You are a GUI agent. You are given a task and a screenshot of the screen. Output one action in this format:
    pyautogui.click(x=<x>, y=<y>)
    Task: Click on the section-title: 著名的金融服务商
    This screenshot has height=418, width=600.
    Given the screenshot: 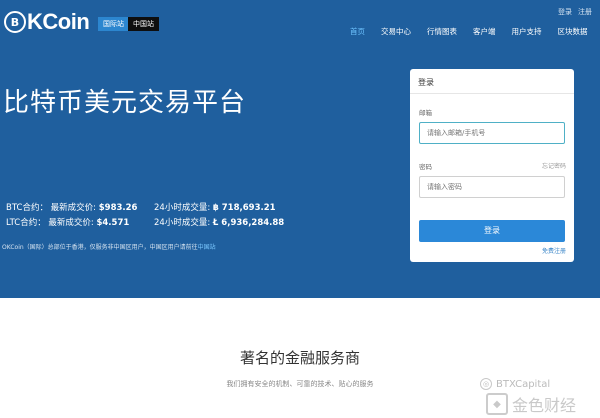 What is the action you would take?
    pyautogui.click(x=299, y=358)
    